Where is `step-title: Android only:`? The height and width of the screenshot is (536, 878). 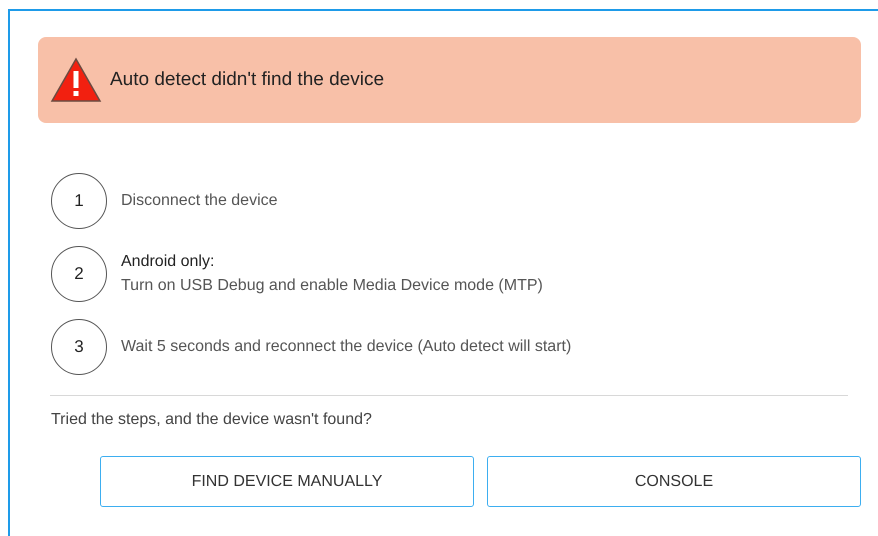 step-title: Android only: is located at coordinates (168, 262).